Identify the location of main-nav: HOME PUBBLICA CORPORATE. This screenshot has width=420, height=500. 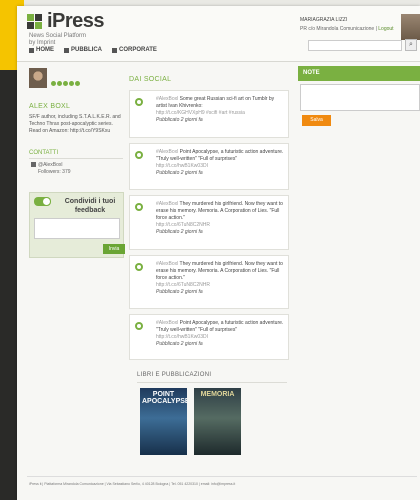
(93, 50).